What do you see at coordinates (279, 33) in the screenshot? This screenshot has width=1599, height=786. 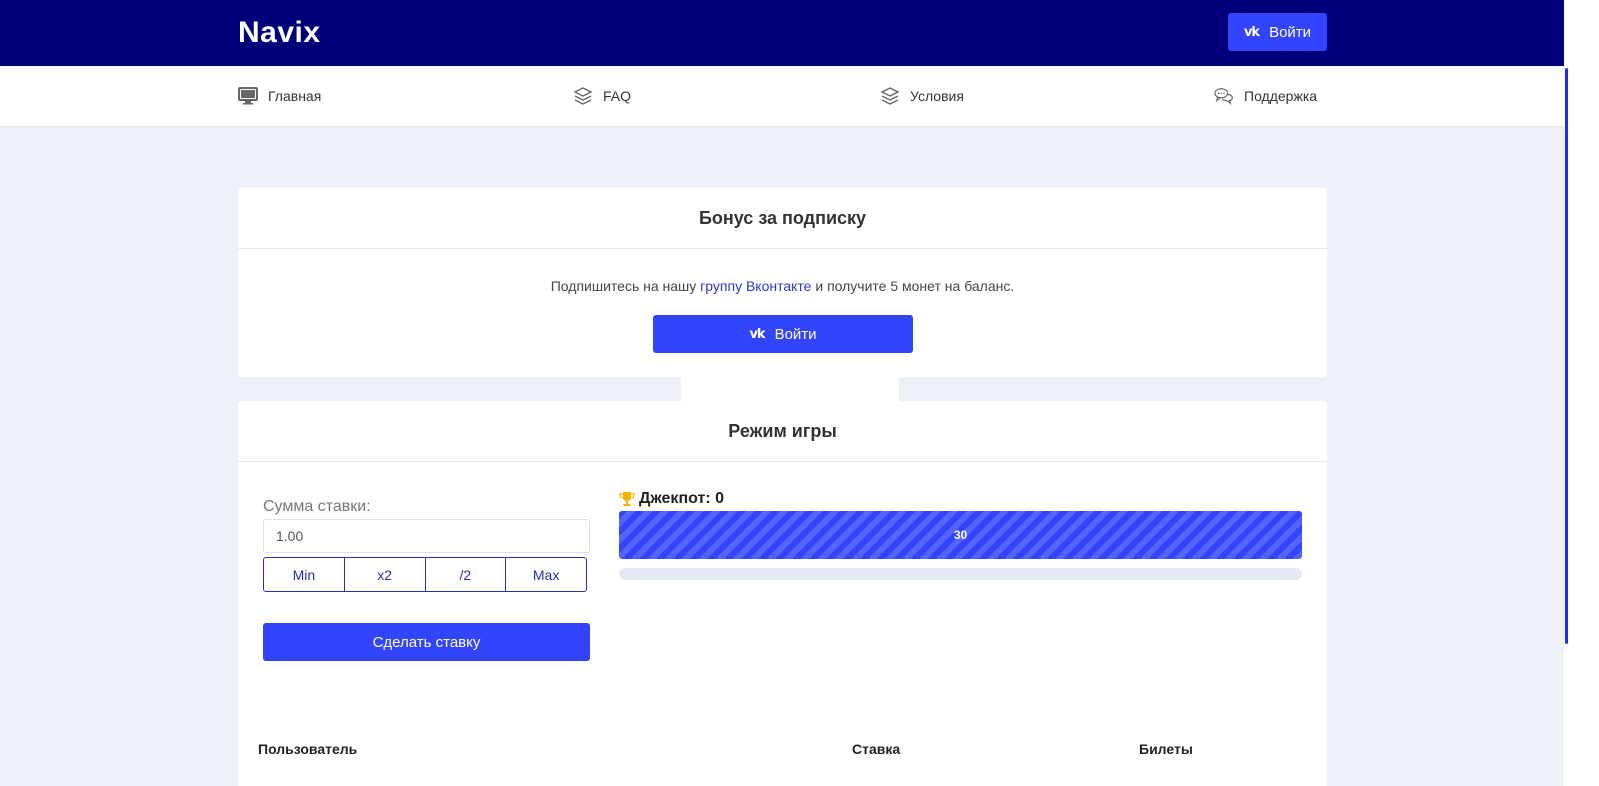 I see `logo: Navix` at bounding box center [279, 33].